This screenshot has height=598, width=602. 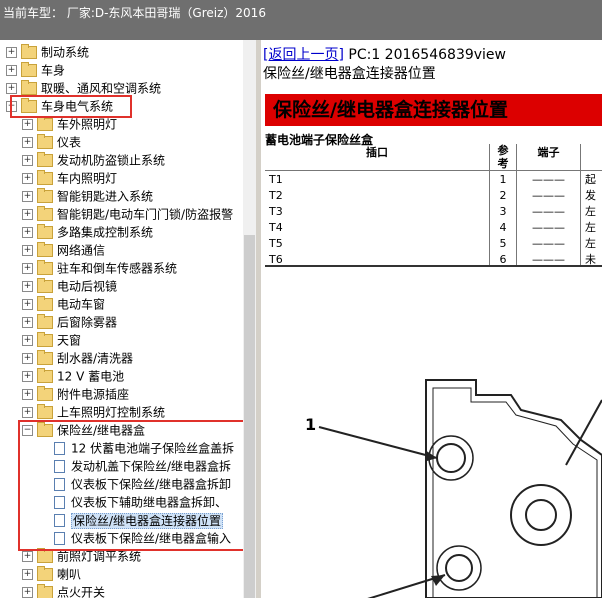 I want to click on tree-item-battery: +12 V 蓄电池, so click(x=73, y=376).